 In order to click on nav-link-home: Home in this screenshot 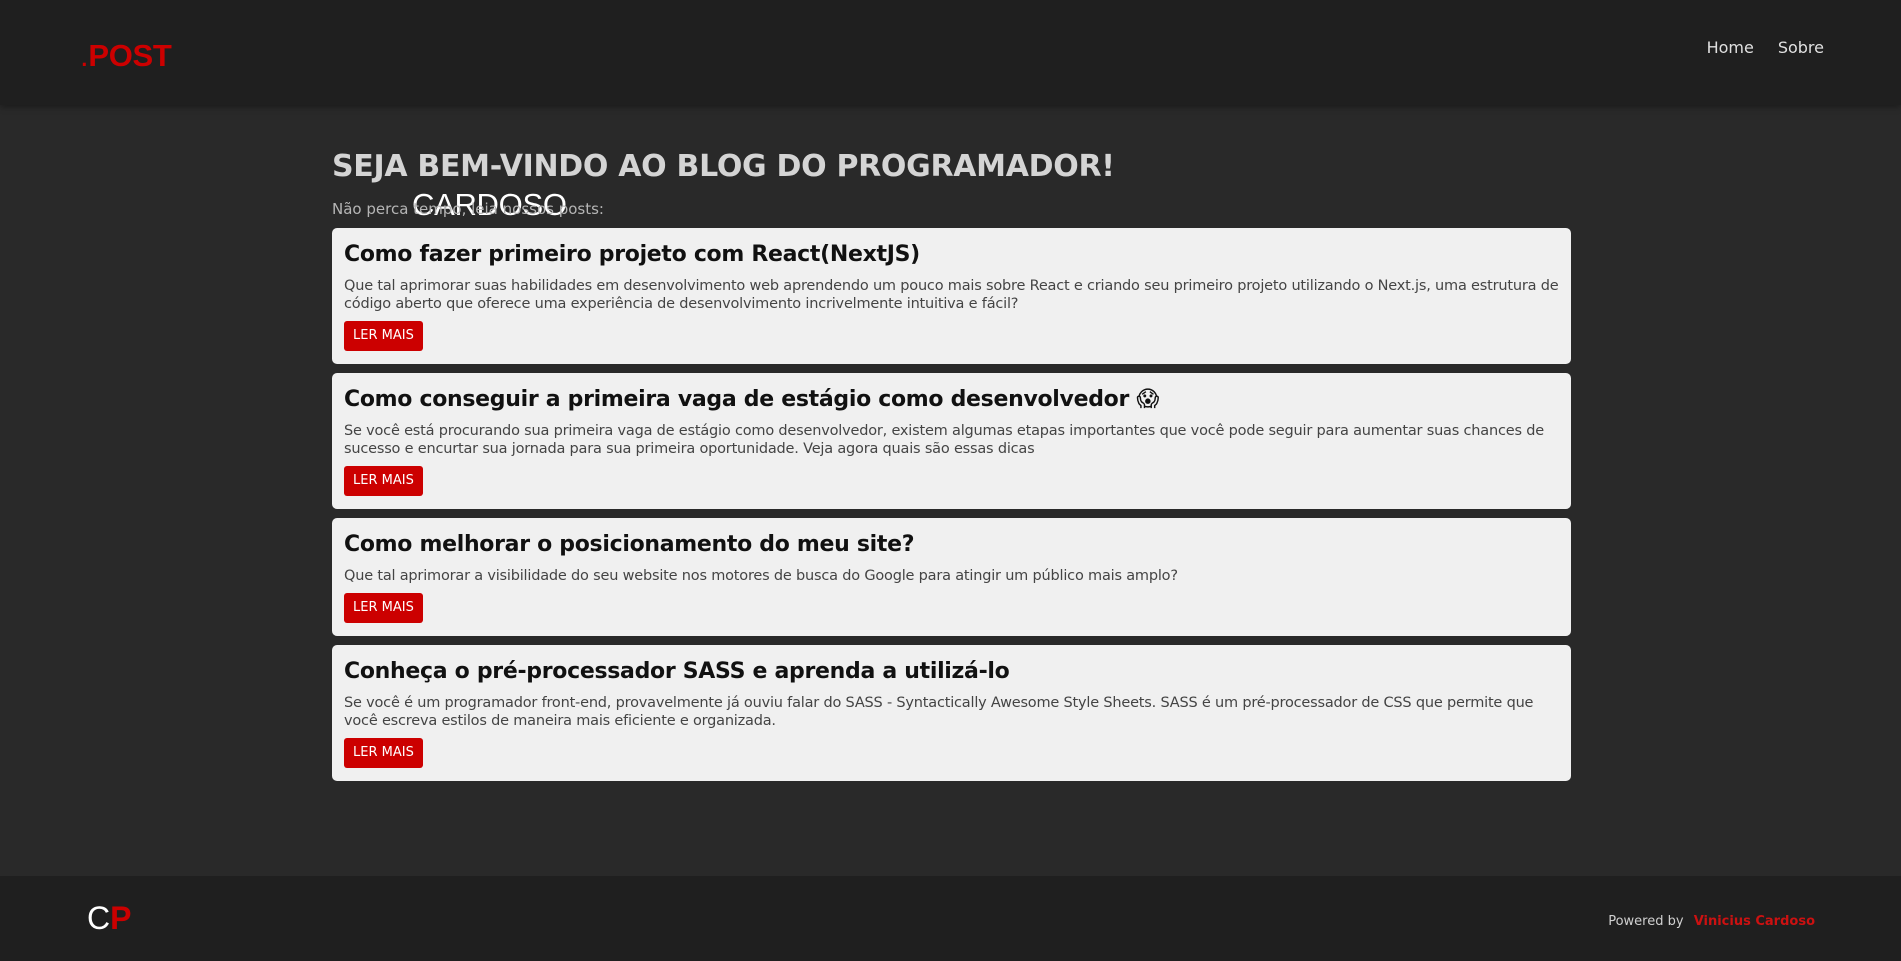, I will do `click(1730, 47)`.